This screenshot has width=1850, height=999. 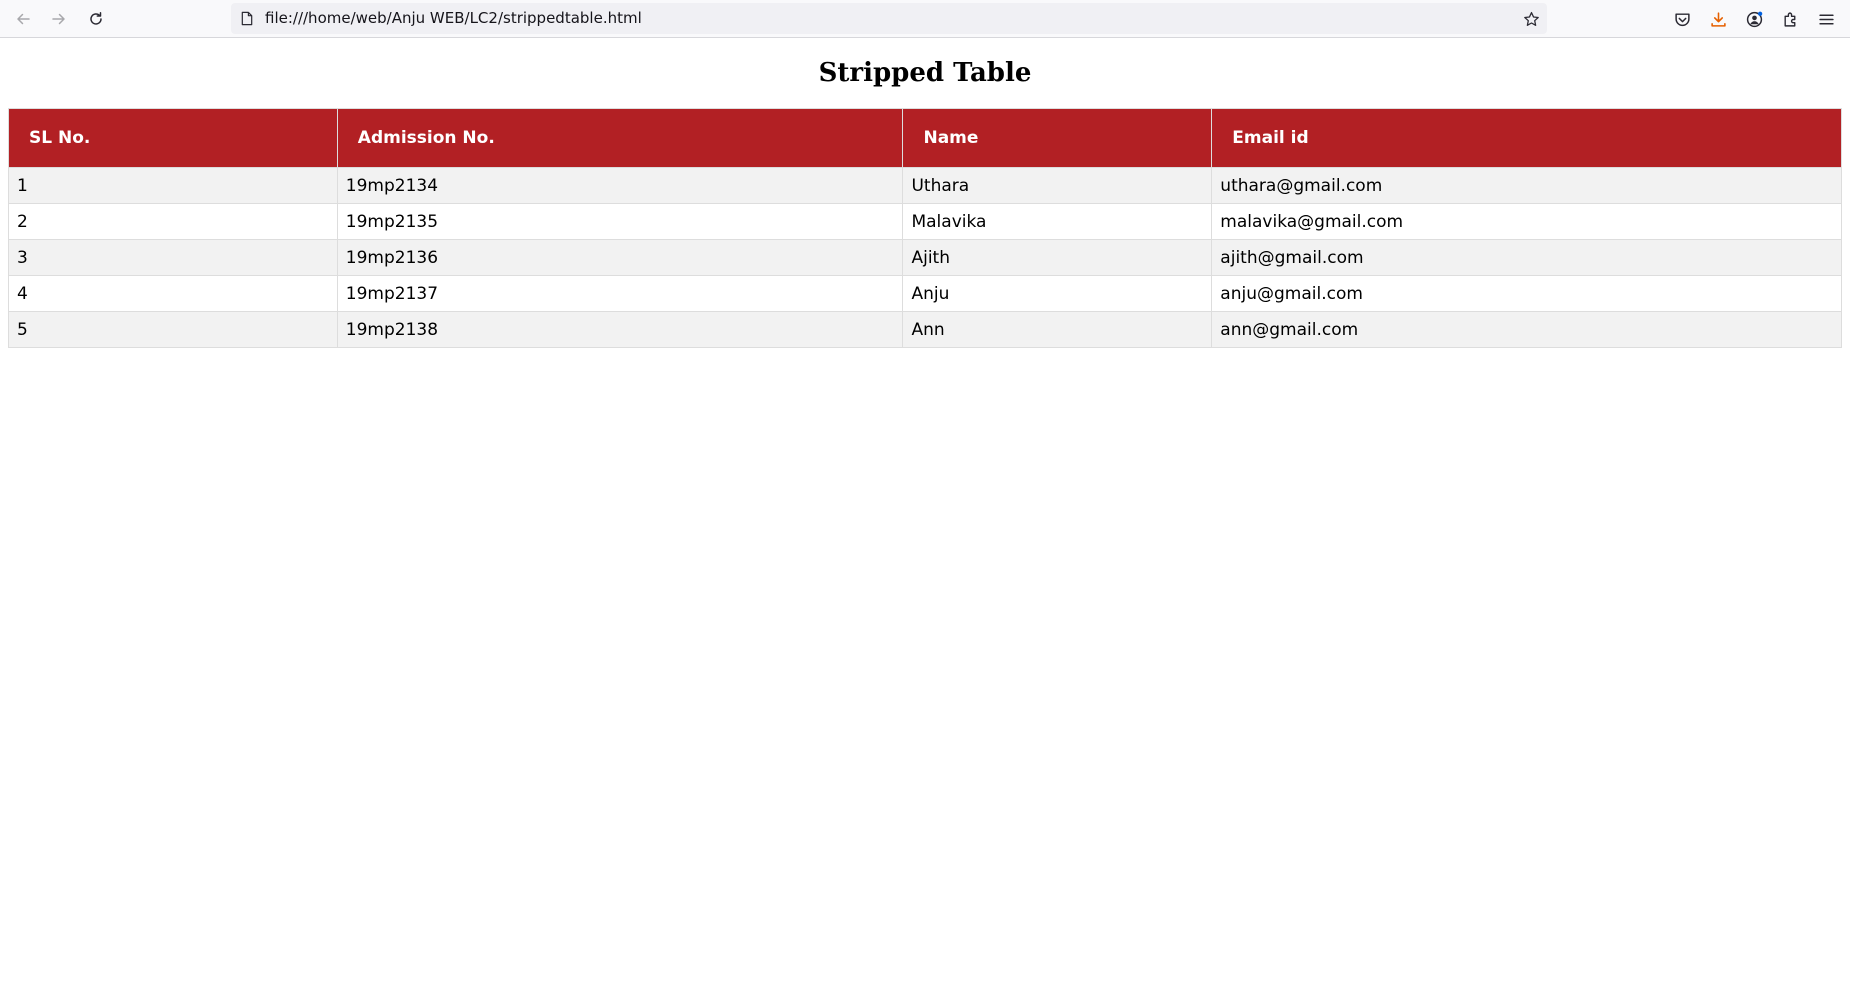 What do you see at coordinates (1526, 257) in the screenshot?
I see `cell-email: ajith@gmail.com` at bounding box center [1526, 257].